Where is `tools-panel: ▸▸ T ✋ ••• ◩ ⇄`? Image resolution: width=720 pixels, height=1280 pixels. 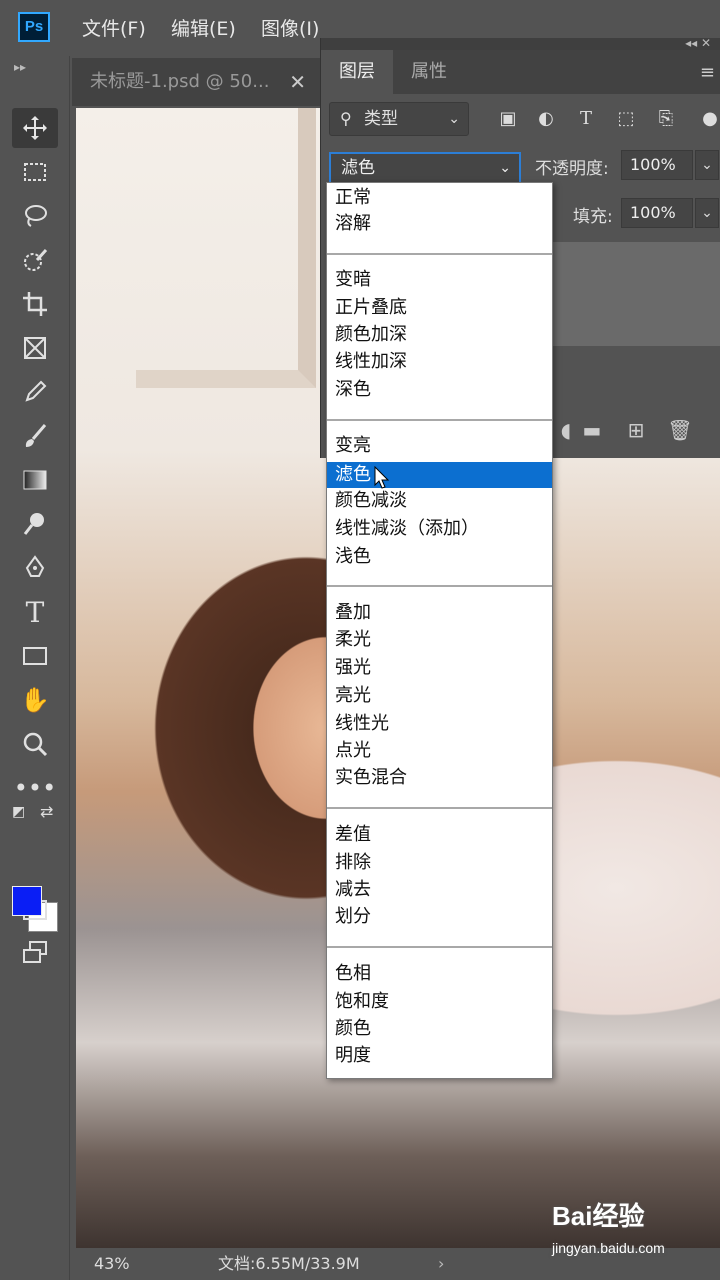 tools-panel: ▸▸ T ✋ ••• ◩ ⇄ is located at coordinates (35, 668).